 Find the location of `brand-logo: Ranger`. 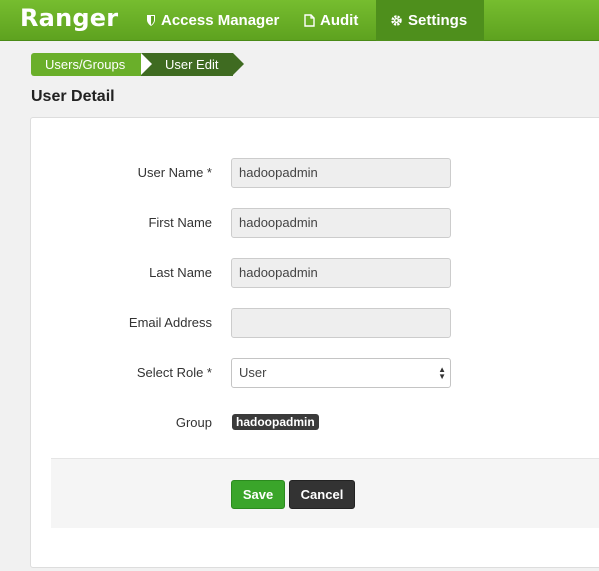

brand-logo: Ranger is located at coordinates (69, 18).